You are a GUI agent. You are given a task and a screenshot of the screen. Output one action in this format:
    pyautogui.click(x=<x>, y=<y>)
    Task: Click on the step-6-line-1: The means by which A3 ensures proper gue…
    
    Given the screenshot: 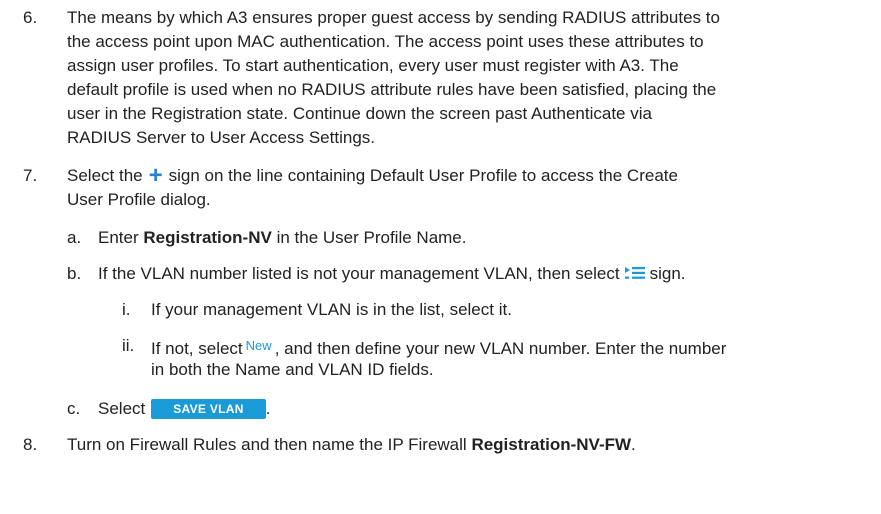 What is the action you would take?
    pyautogui.click(x=393, y=17)
    